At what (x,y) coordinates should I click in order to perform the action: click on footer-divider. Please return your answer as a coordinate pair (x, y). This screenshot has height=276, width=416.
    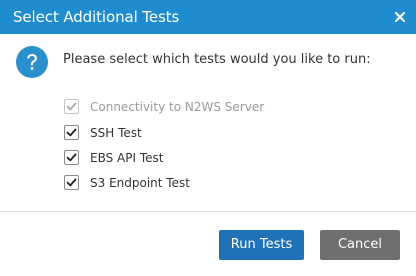
    Looking at the image, I should click on (208, 211).